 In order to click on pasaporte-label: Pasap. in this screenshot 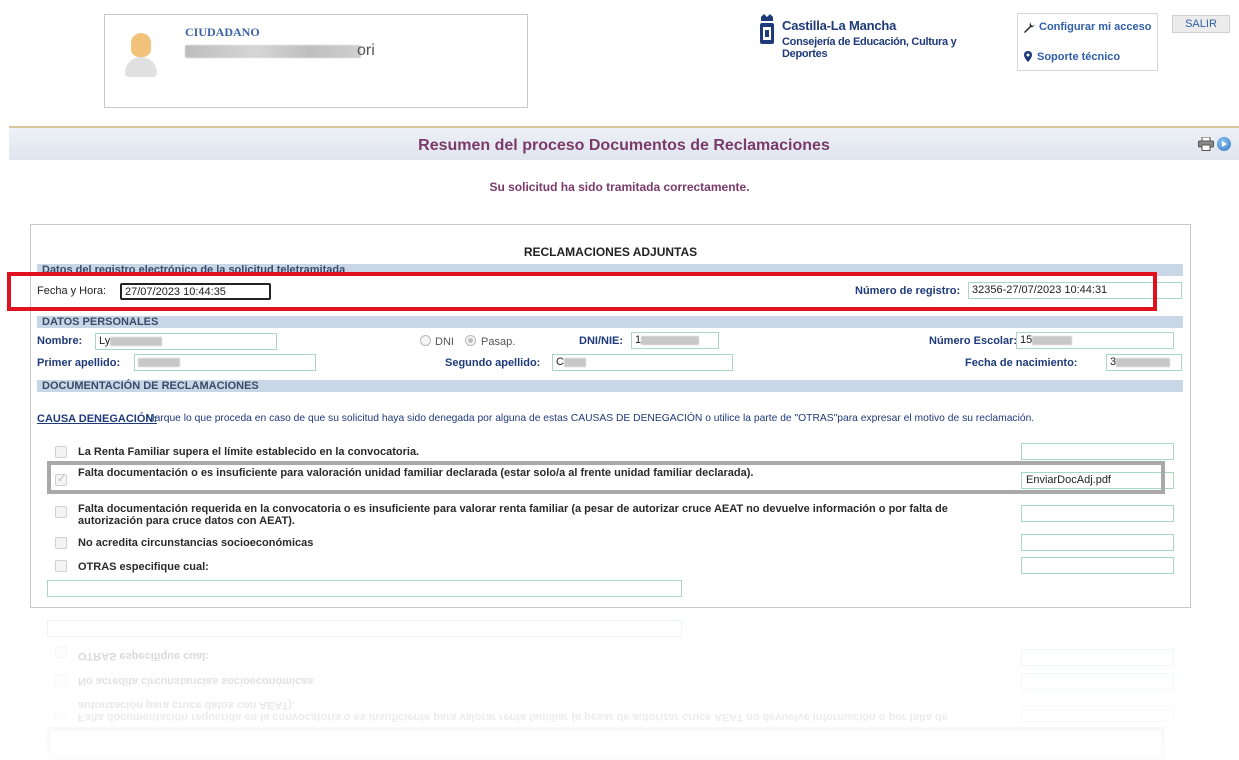, I will do `click(498, 342)`.